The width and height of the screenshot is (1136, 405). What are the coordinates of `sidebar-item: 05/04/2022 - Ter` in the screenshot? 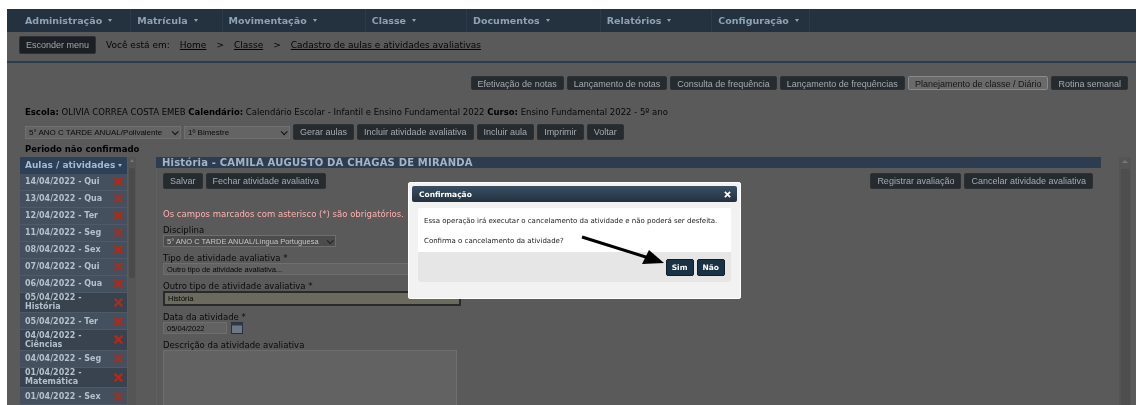 It's located at (73, 321).